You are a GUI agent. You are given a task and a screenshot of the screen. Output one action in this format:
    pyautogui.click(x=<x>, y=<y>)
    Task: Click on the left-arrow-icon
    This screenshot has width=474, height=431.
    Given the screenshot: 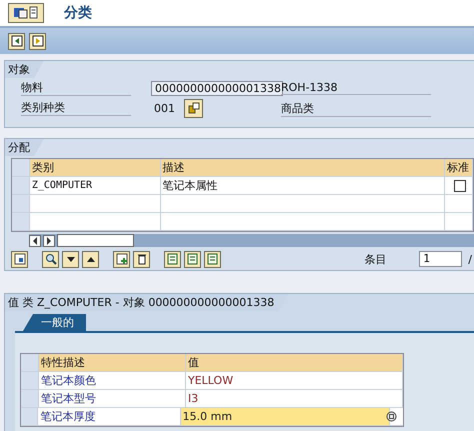 What is the action you would take?
    pyautogui.click(x=35, y=240)
    